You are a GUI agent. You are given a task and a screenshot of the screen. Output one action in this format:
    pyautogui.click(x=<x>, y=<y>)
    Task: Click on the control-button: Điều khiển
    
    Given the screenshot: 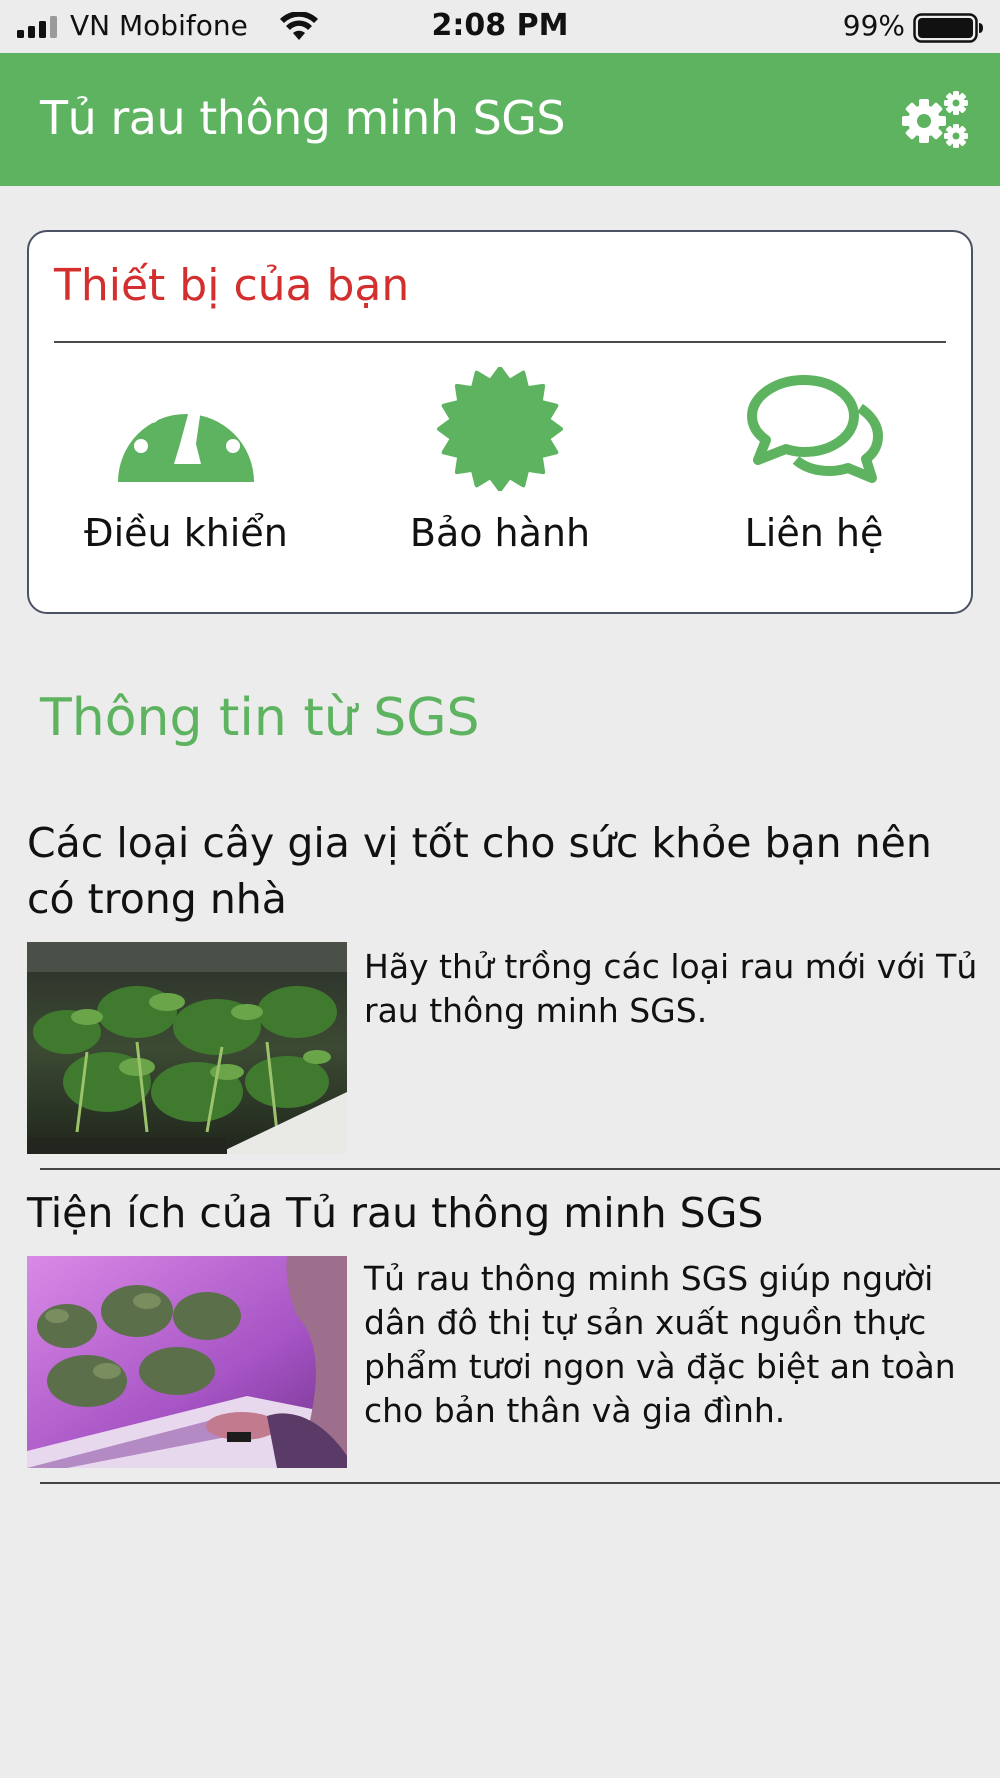 What is the action you would take?
    pyautogui.click(x=186, y=477)
    